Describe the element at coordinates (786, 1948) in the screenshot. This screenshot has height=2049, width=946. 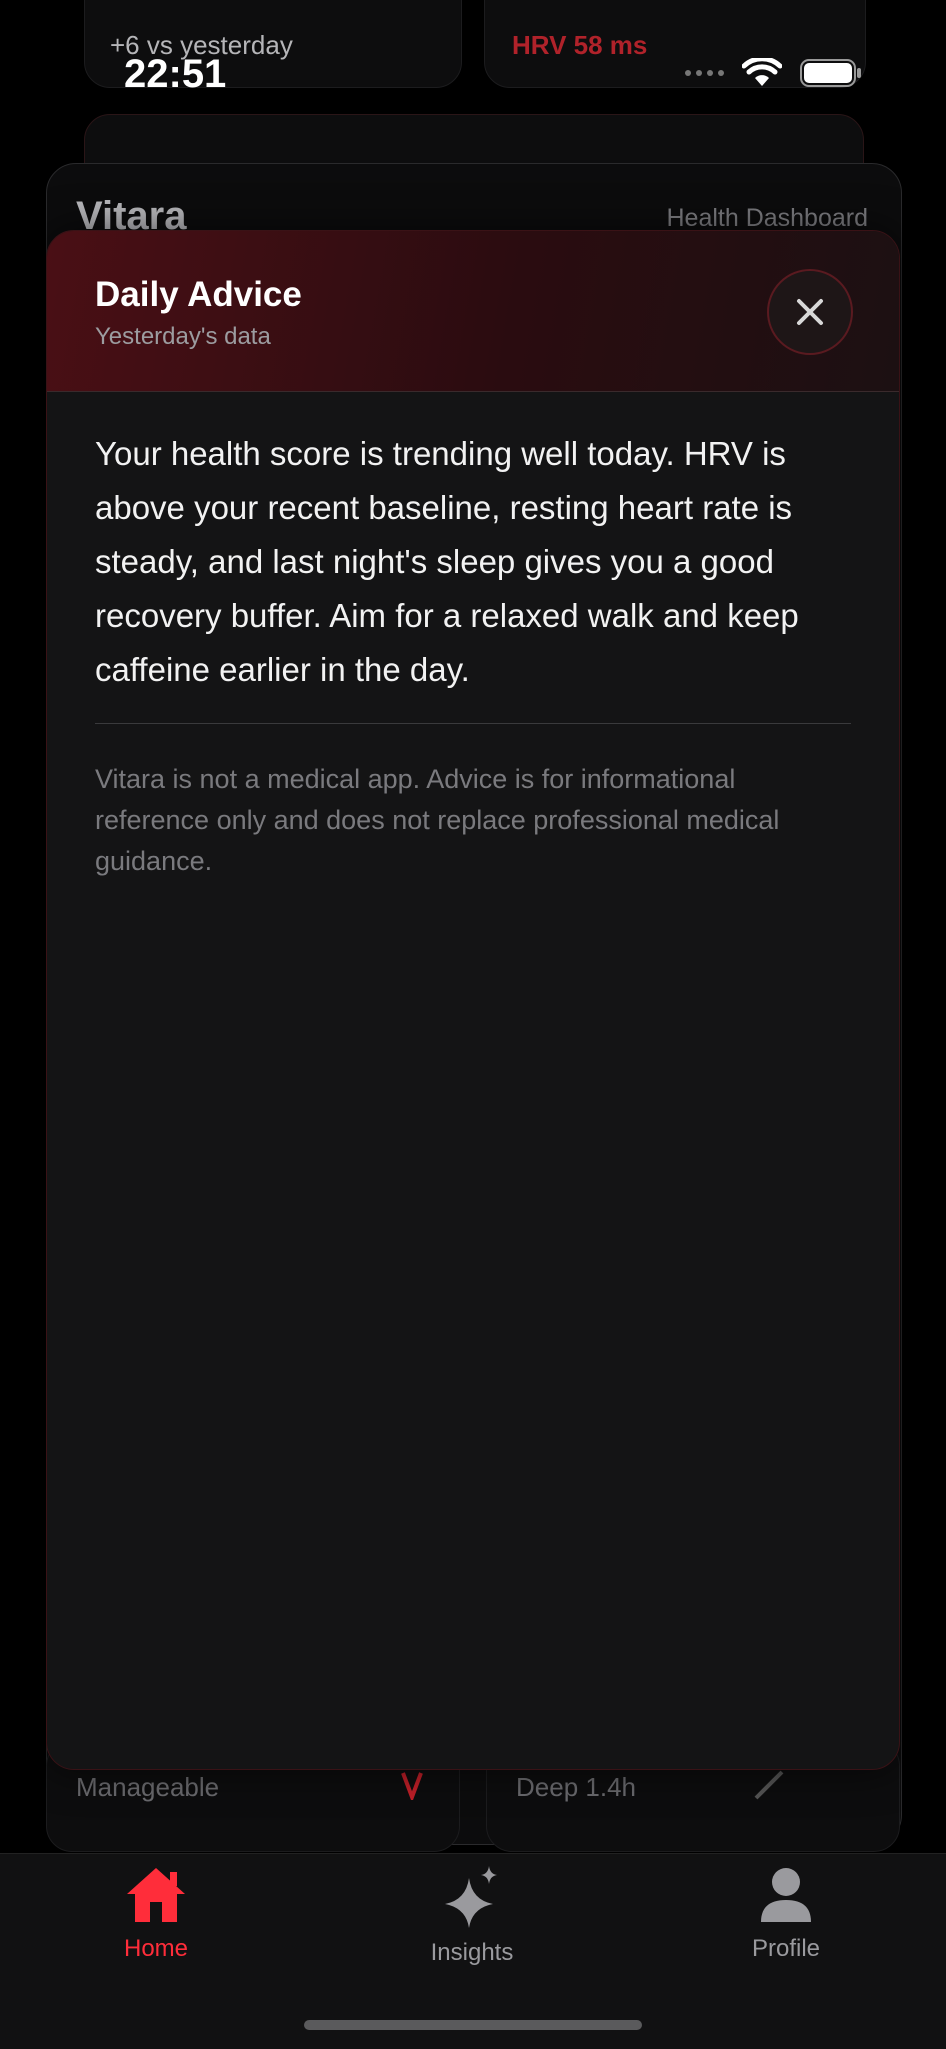
I see `tab-profile-label: Profile` at that location.